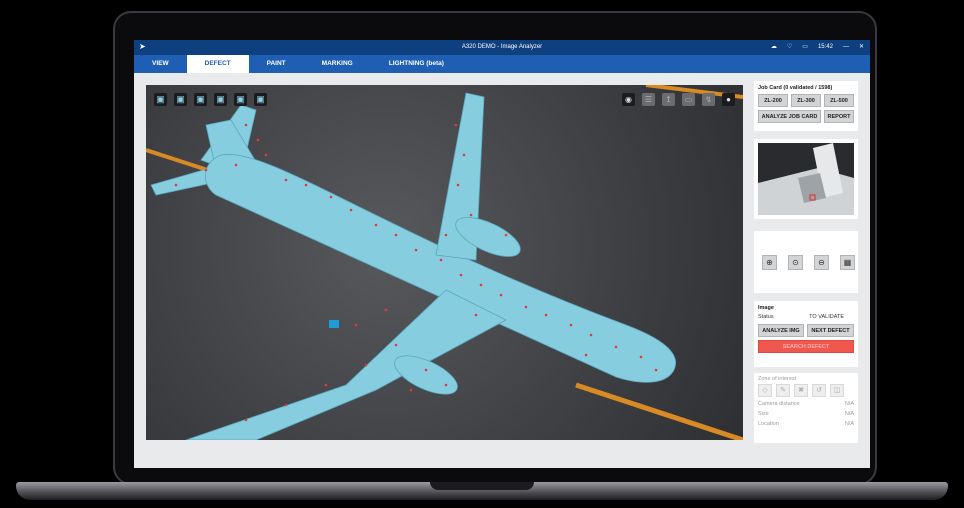 The height and width of the screenshot is (508, 964). I want to click on view-top-icon: ▣, so click(240, 99).